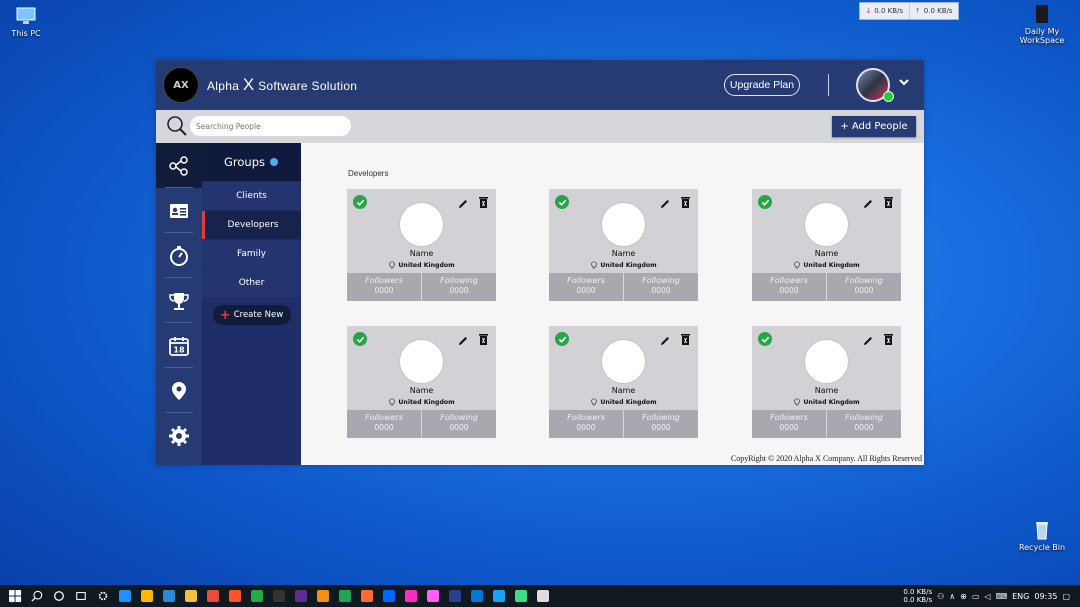 This screenshot has height=607, width=1080. Describe the element at coordinates (251, 315) in the screenshot. I see `create-new-button: + Create New` at that location.